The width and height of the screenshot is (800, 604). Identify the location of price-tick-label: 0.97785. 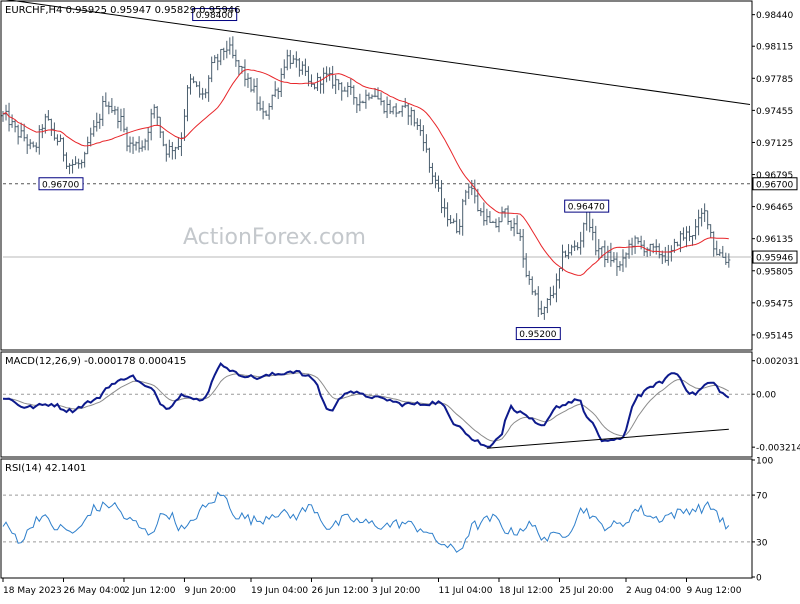
(774, 80).